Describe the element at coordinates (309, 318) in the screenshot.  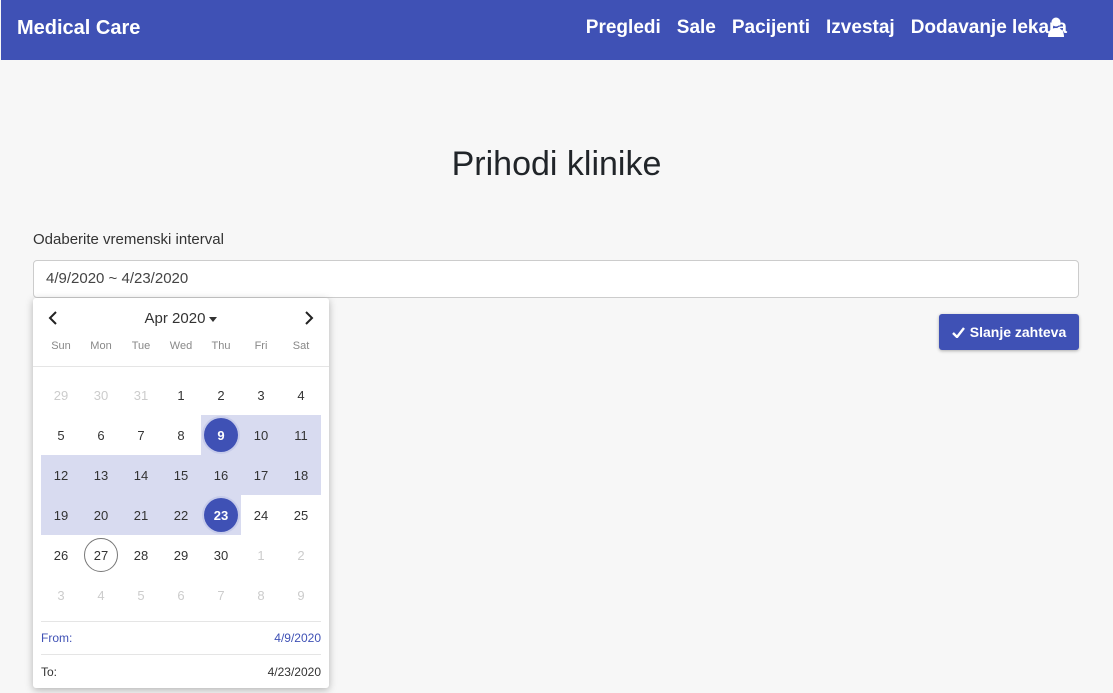
I see `chevron-right-icon` at that location.